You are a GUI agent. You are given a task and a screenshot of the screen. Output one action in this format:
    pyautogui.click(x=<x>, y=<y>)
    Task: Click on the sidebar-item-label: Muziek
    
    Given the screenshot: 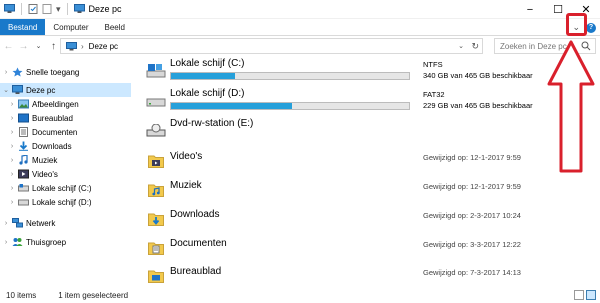 What is the action you would take?
    pyautogui.click(x=45, y=160)
    